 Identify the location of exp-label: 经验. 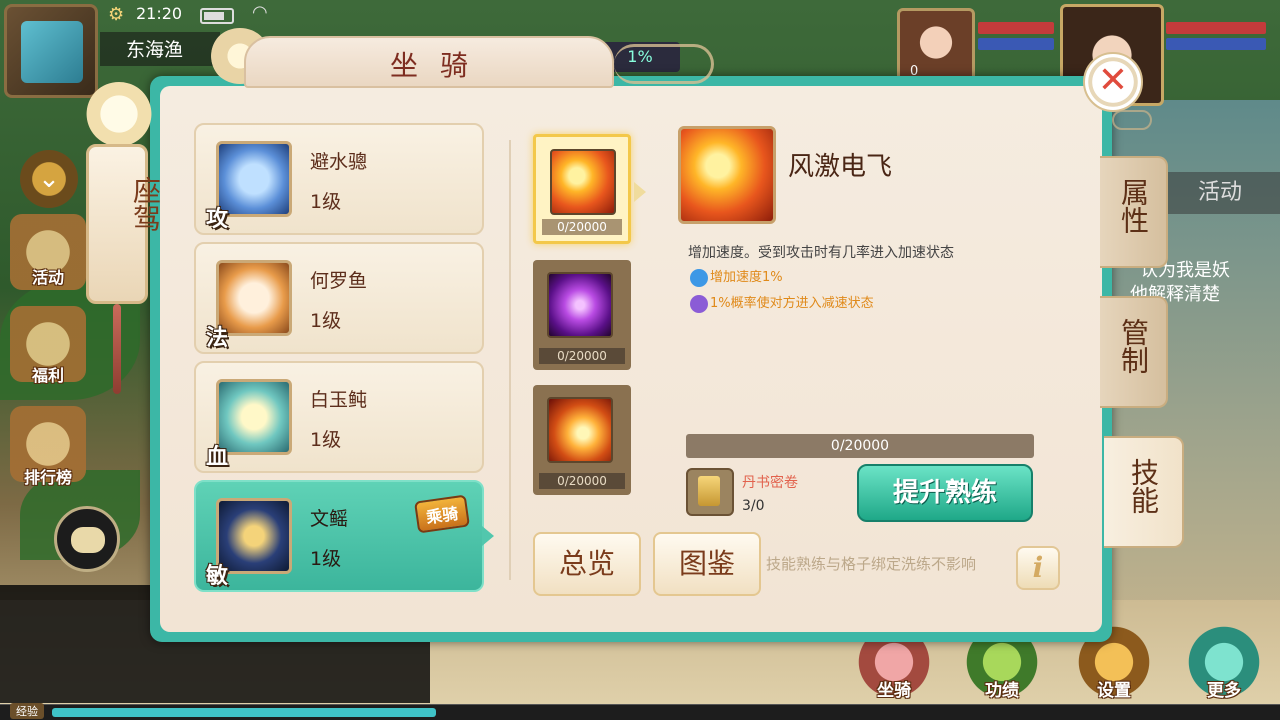
(27, 711).